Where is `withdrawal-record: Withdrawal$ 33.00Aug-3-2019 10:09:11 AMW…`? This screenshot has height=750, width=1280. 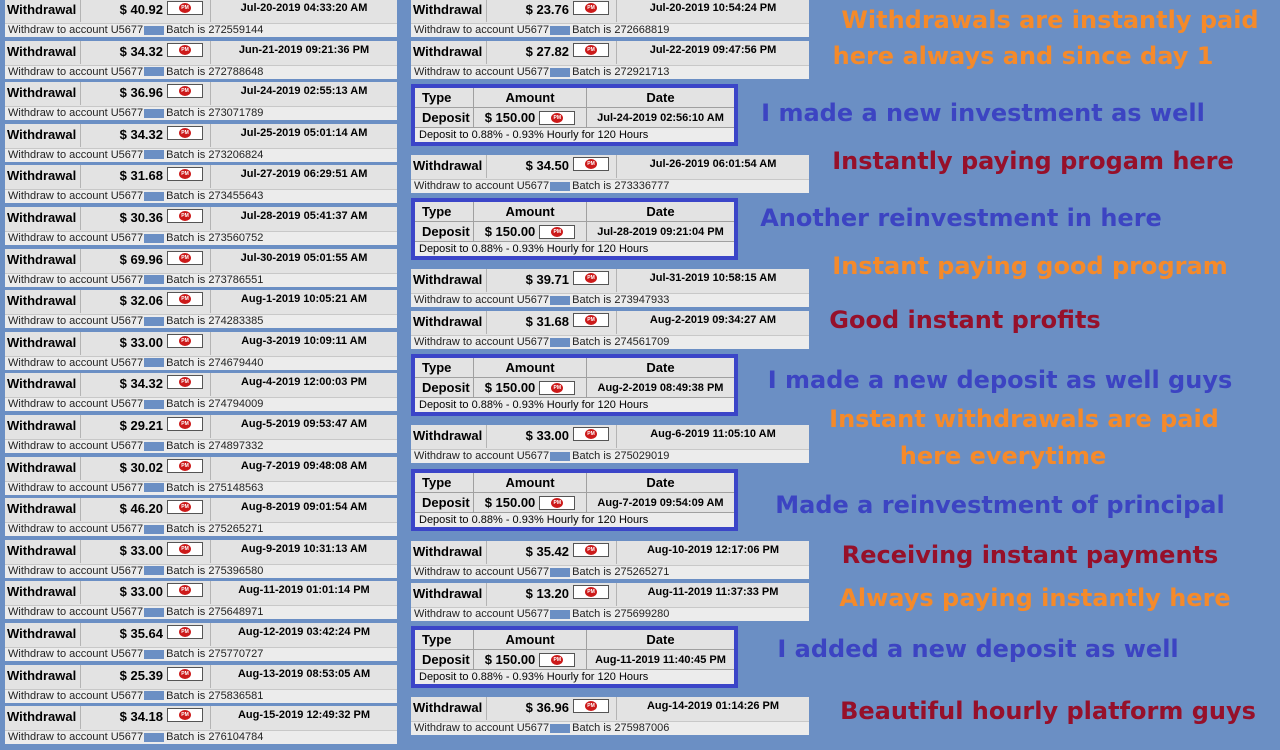
withdrawal-record: Withdrawal$ 33.00Aug-3-2019 10:09:11 AMW… is located at coordinates (201, 350).